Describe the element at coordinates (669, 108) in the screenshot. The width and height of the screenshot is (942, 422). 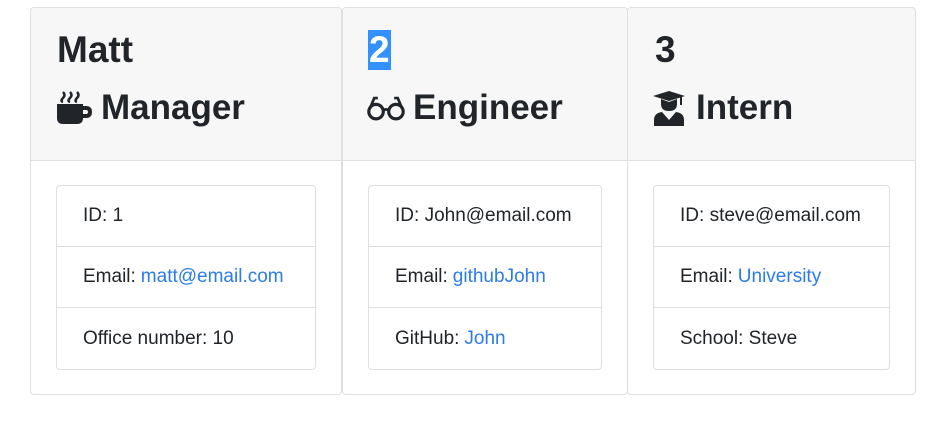
I see `graduate-icon` at that location.